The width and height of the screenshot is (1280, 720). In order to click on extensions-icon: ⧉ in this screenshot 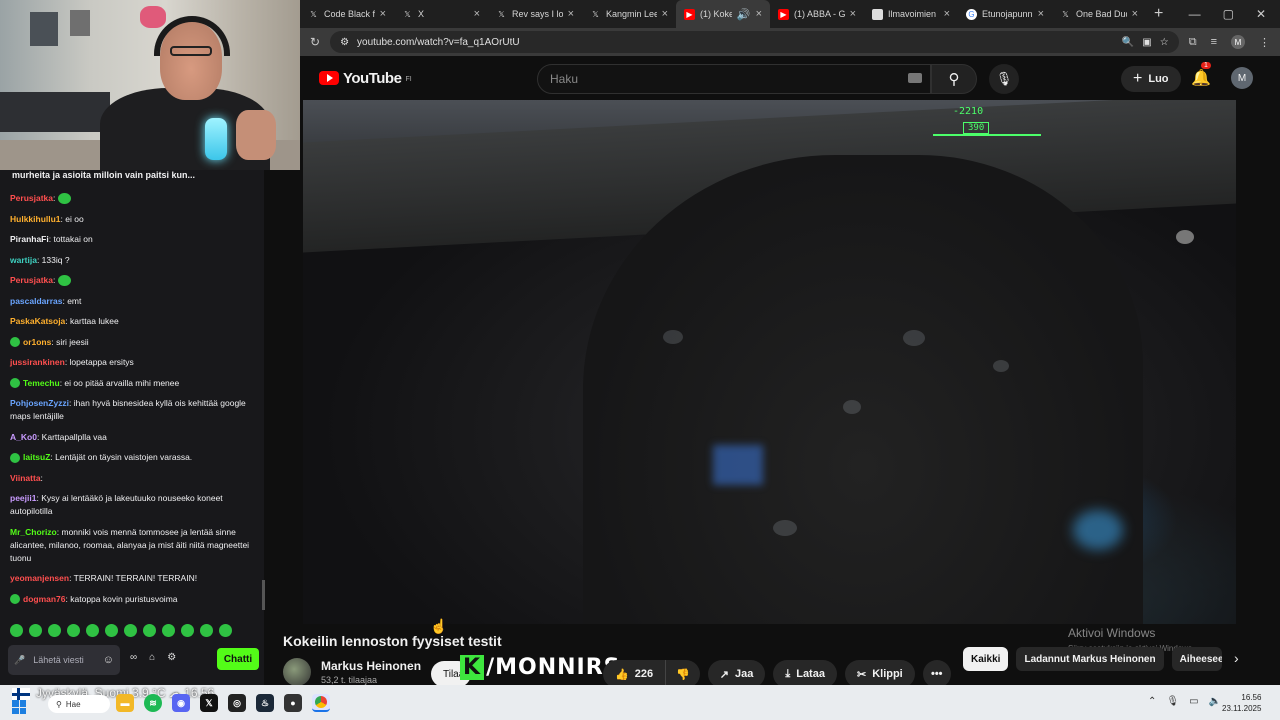, I will do `click(1193, 42)`.